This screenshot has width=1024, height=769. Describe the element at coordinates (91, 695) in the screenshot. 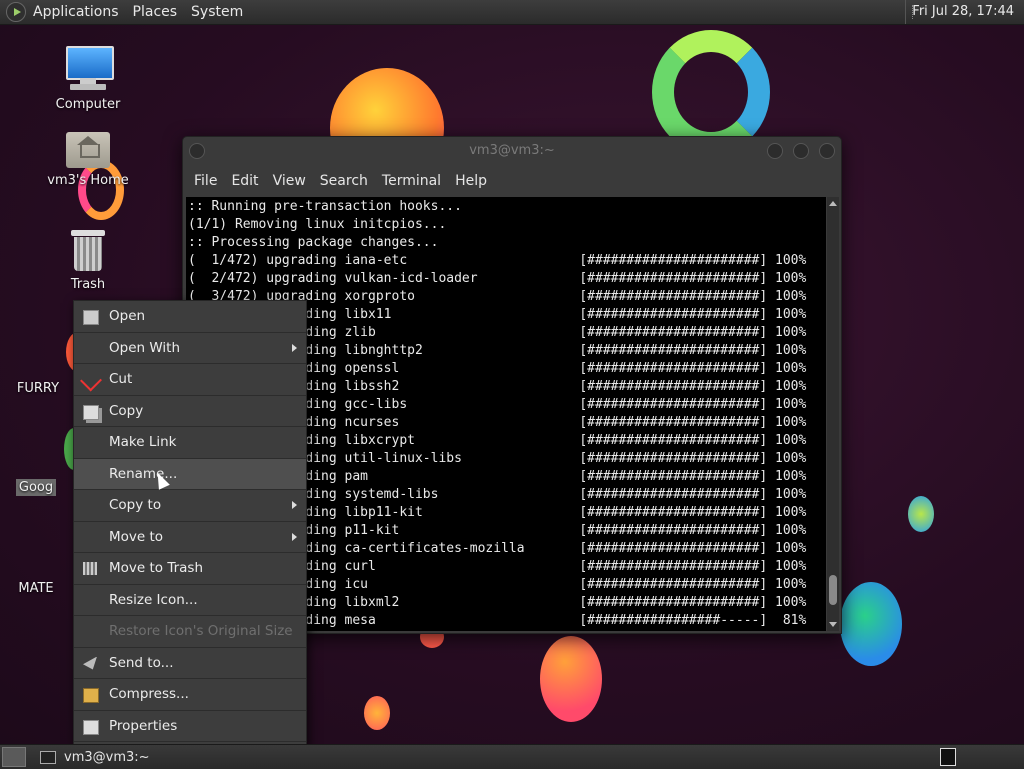

I see `archive-icon` at that location.